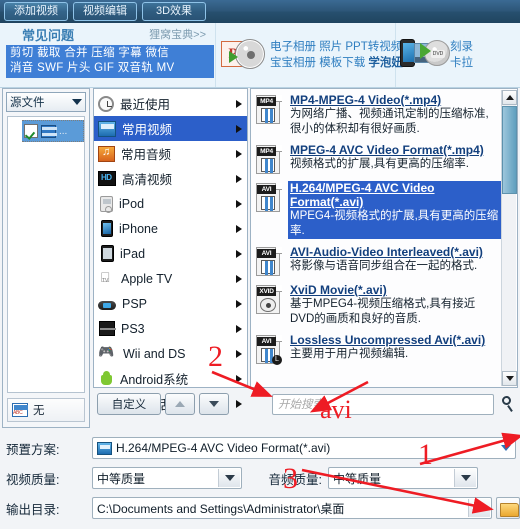 The width and height of the screenshot is (520, 529). What do you see at coordinates (138, 228) in the screenshot?
I see `sidebar-item-label: iPhone` at bounding box center [138, 228].